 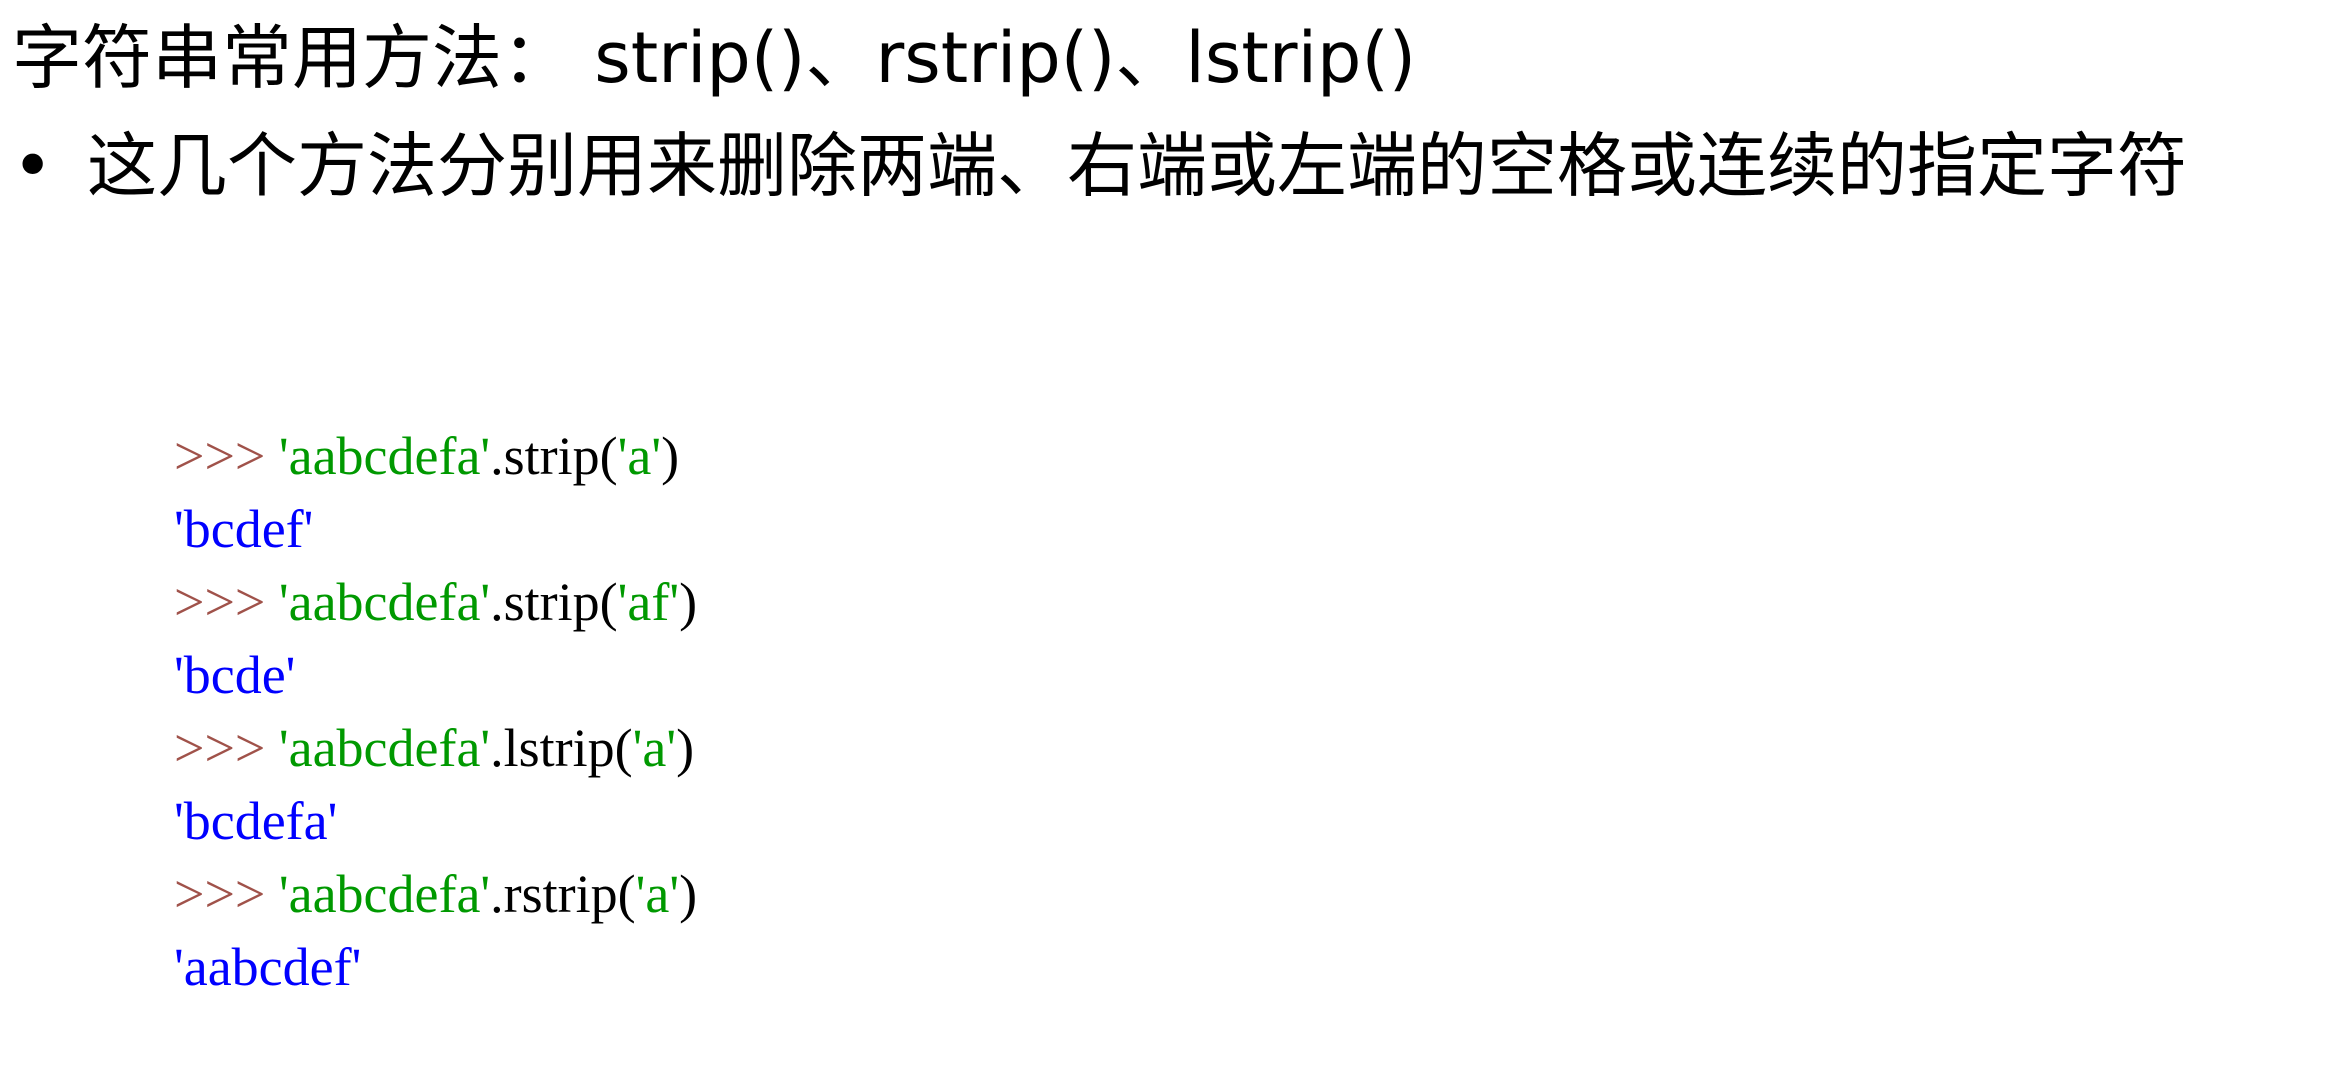 I want to click on slide-title: 字符串常用方法： strip()、rstrip()、lstrip(), so click(x=714, y=58).